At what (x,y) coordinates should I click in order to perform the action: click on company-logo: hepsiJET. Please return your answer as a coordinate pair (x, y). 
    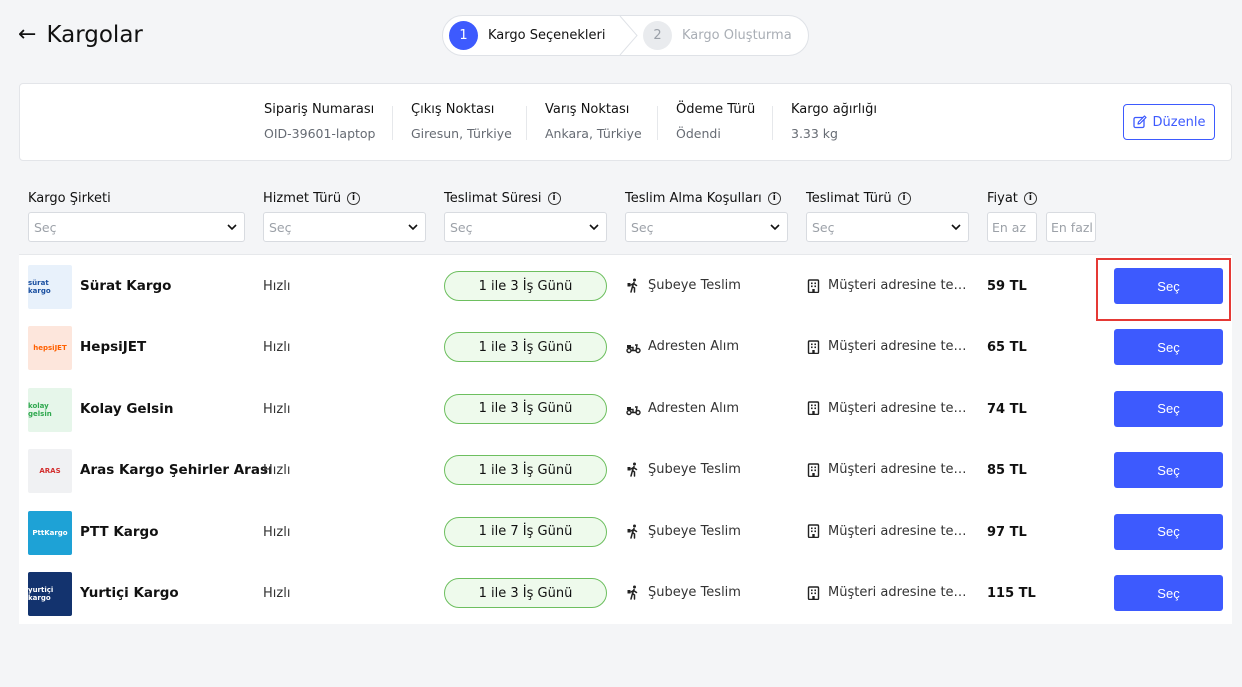
    Looking at the image, I should click on (50, 348).